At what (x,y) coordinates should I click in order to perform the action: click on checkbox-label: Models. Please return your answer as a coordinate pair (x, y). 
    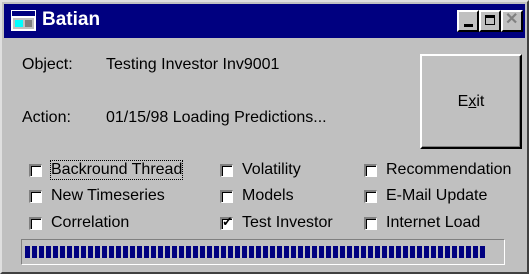
    Looking at the image, I should click on (268, 195).